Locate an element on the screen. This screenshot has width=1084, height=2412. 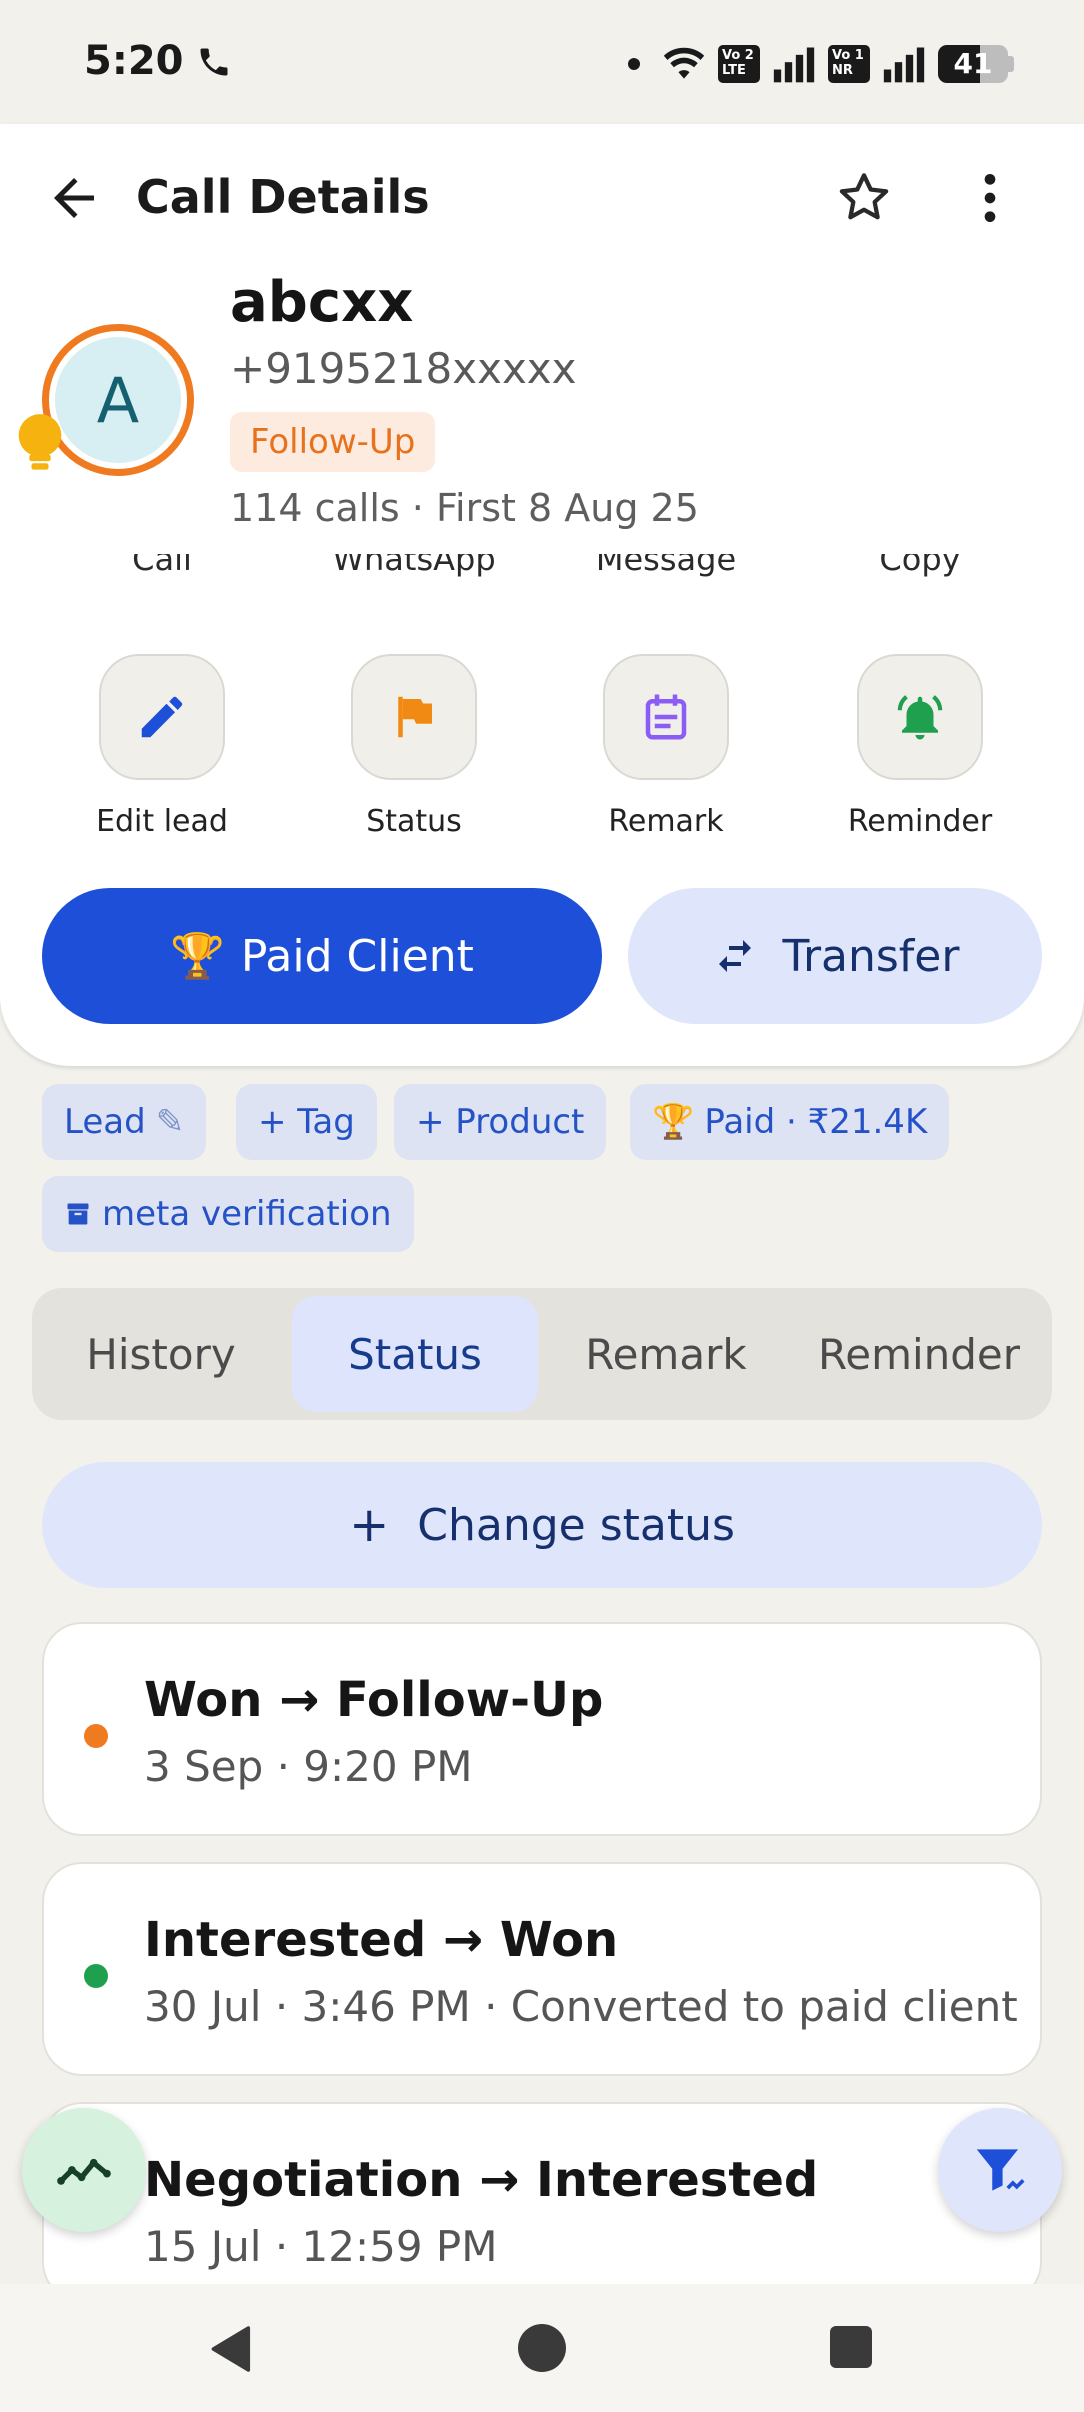
edit-lead-label: Edit lead is located at coordinates (162, 821).